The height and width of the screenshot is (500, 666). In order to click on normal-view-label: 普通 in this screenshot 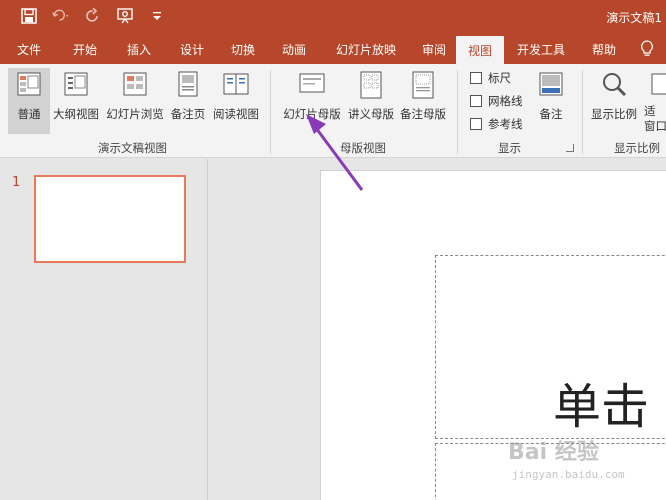, I will do `click(29, 114)`.